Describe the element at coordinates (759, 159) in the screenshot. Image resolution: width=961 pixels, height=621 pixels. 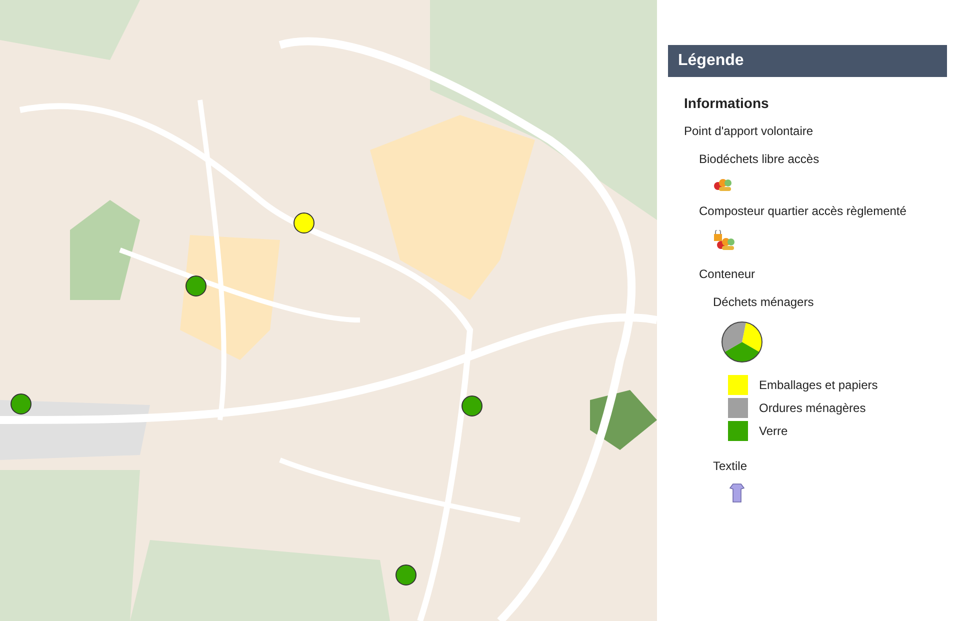
I see `layer-label: Biodéchets libre accès` at that location.